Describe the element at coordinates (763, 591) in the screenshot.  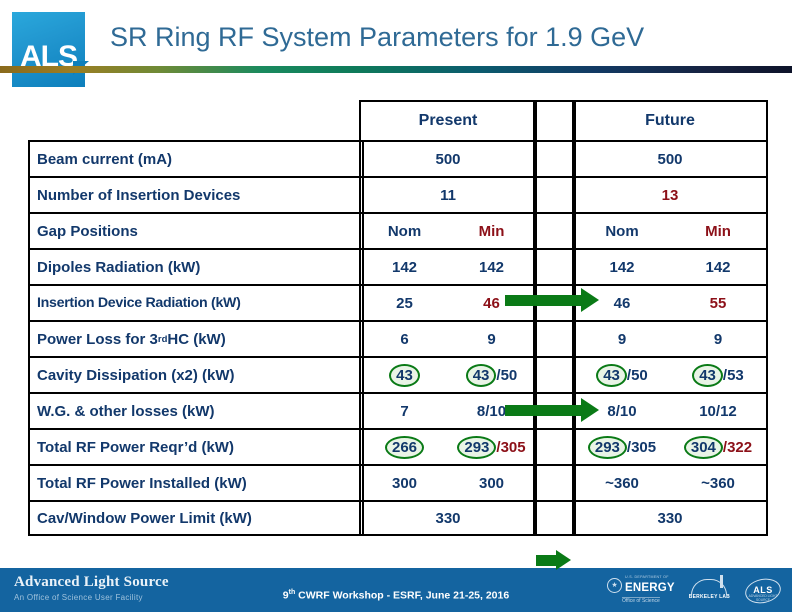
I see `als-footer-logo: ALS ADVANCED LIGHT SOURCE` at that location.